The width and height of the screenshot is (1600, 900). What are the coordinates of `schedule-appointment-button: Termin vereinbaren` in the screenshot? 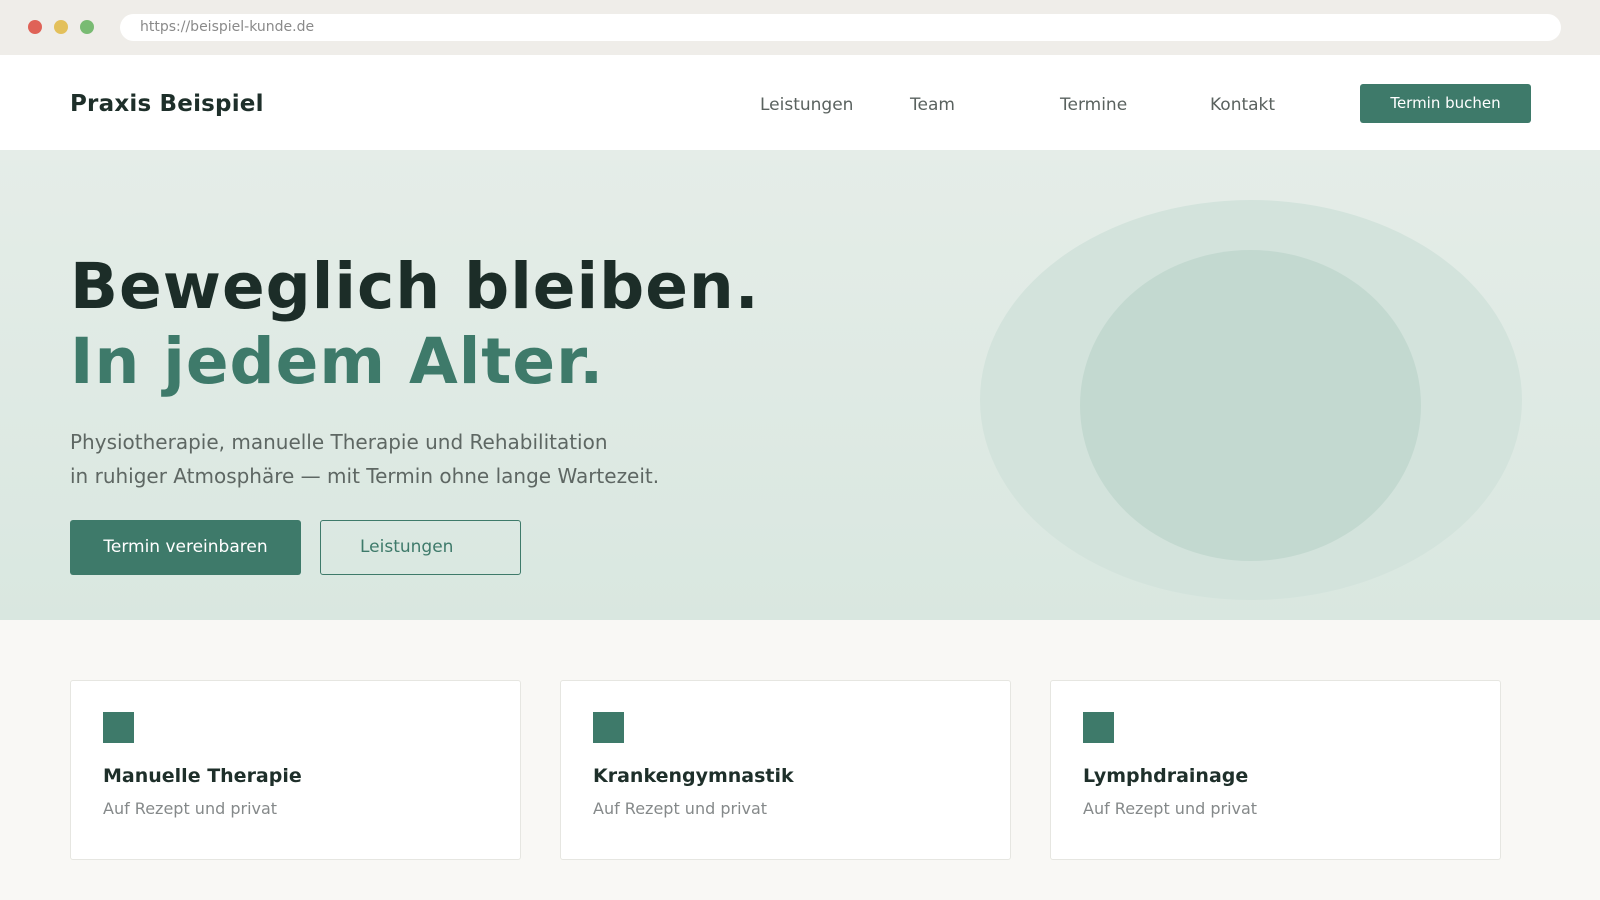 It's located at (185, 547).